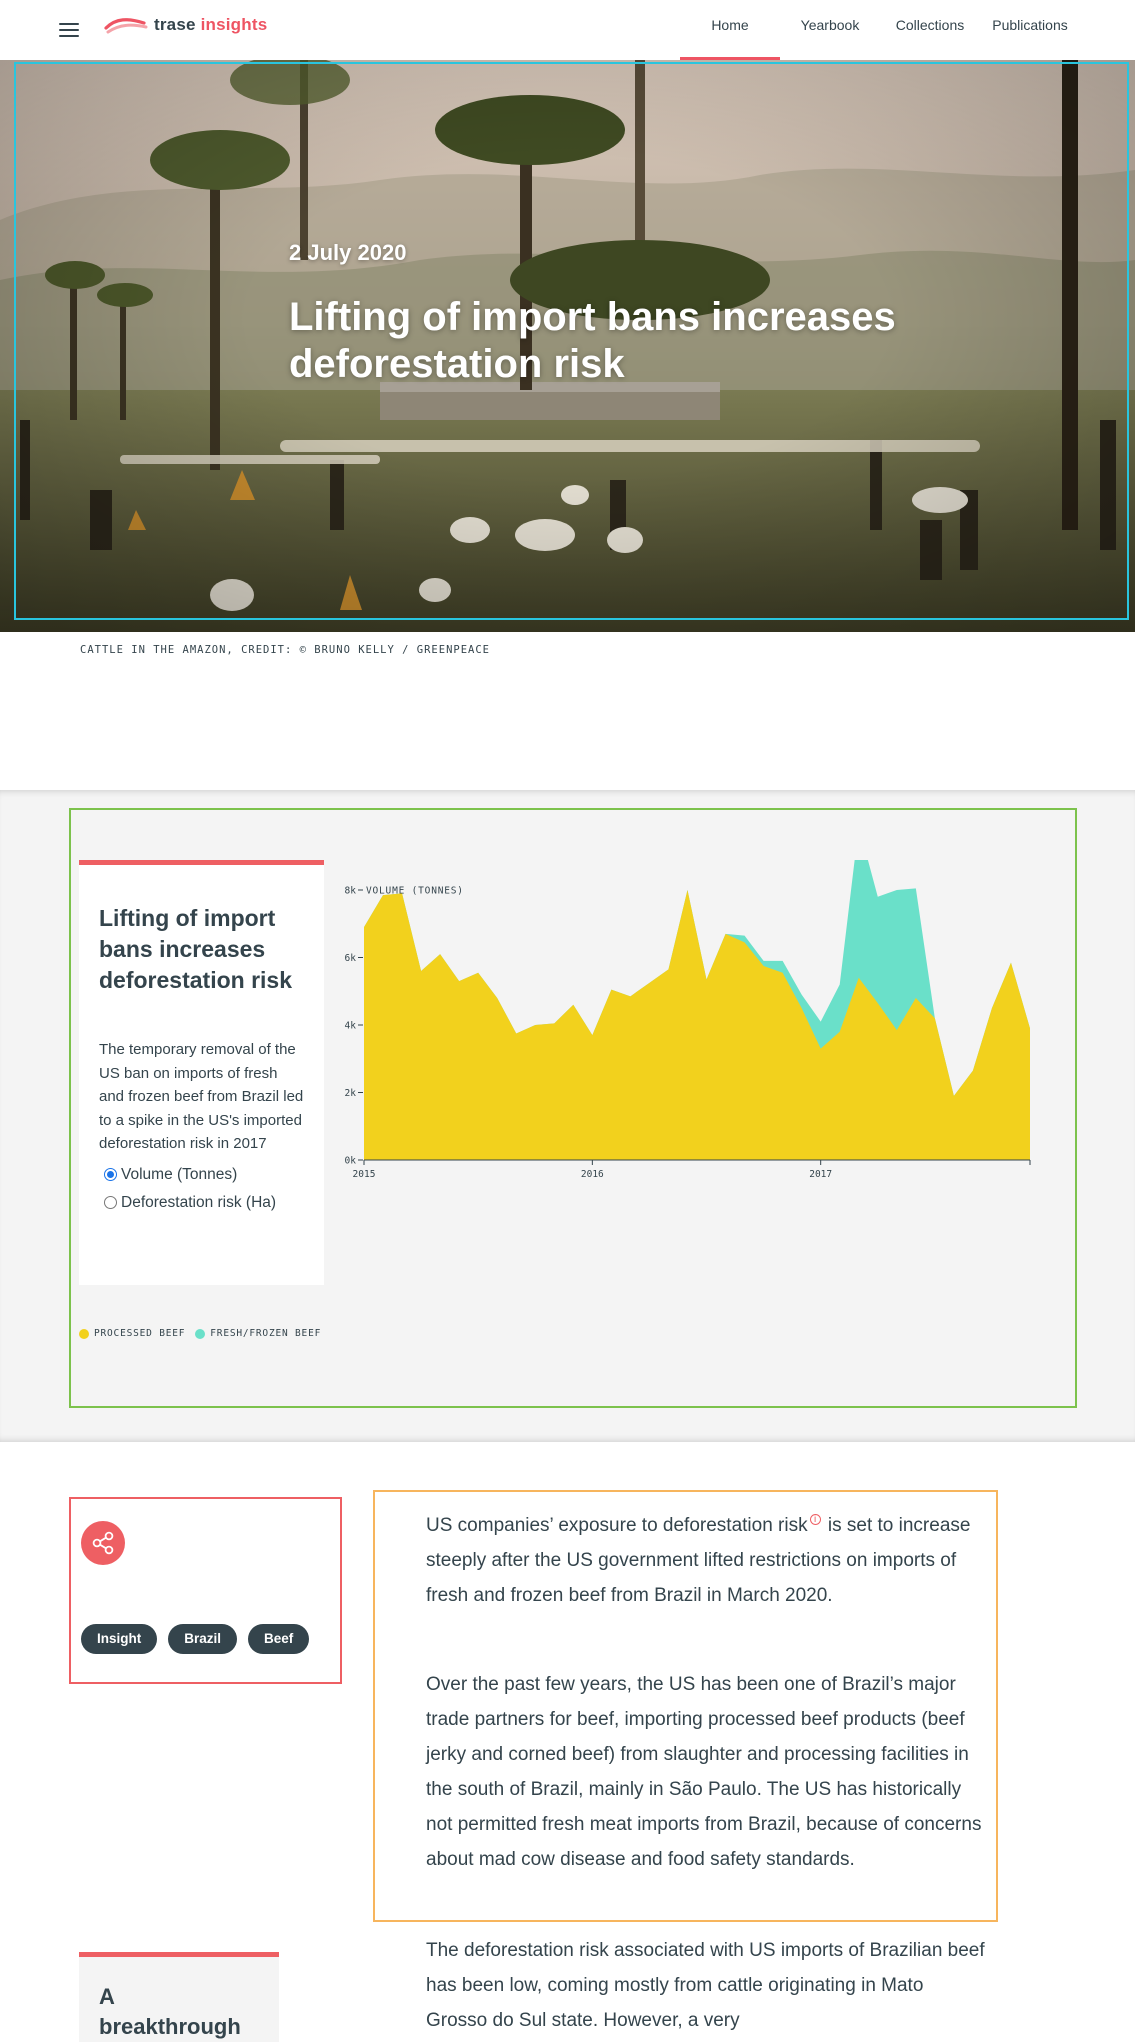 Image resolution: width=1135 pixels, height=2042 pixels. Describe the element at coordinates (1030, 30) in the screenshot. I see `nav-link-publications: Publications` at that location.